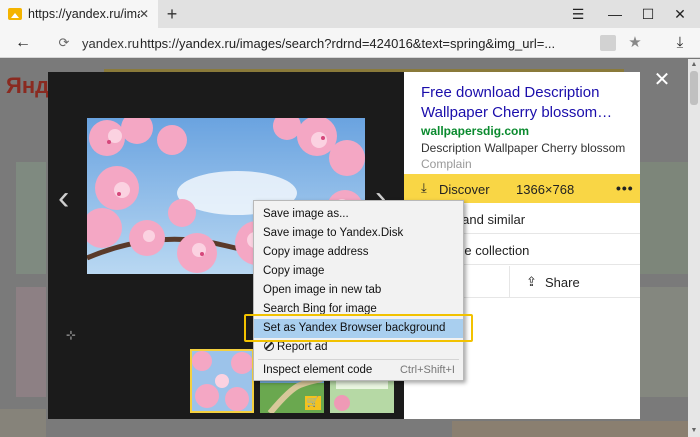  Describe the element at coordinates (446, 164) in the screenshot. I see `complain-link: Complain` at that location.